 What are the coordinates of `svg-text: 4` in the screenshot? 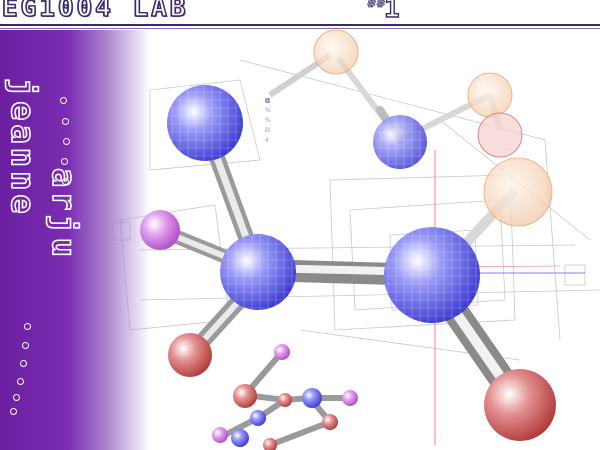 It's located at (267, 140).